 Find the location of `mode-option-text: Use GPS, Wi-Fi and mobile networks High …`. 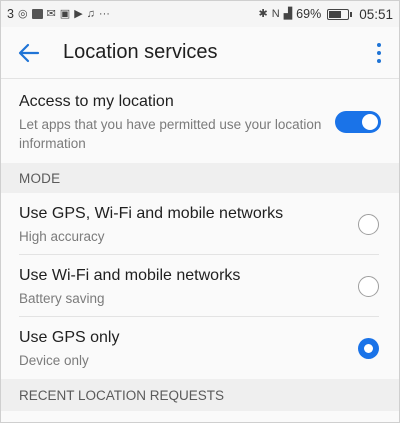

mode-option-text: Use GPS, Wi-Fi and mobile networks High … is located at coordinates (188, 224).